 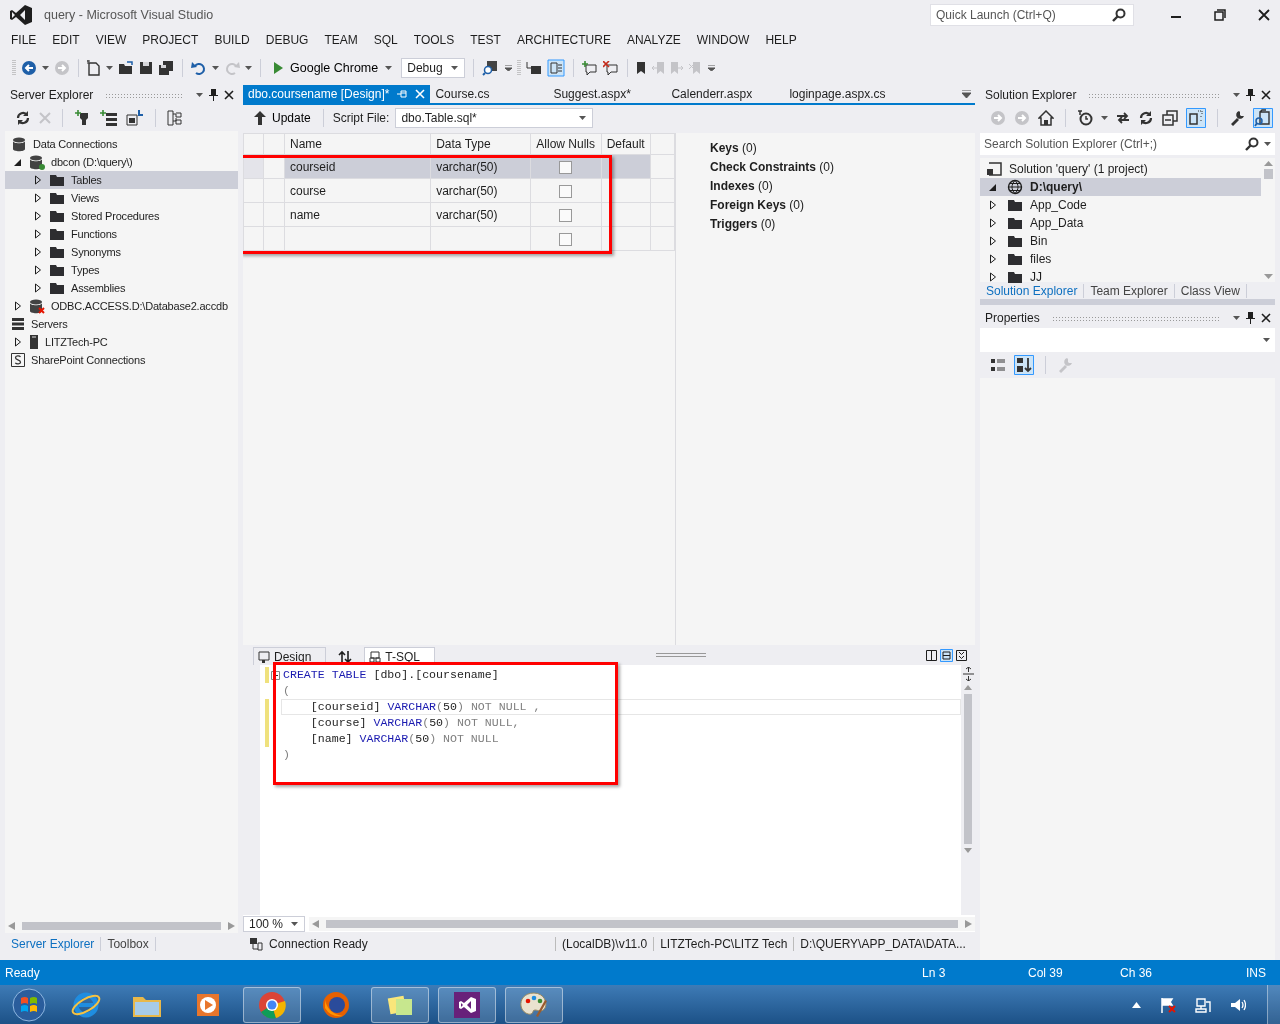 What do you see at coordinates (1024, 365) in the screenshot?
I see `sort-alphabetical-icon` at bounding box center [1024, 365].